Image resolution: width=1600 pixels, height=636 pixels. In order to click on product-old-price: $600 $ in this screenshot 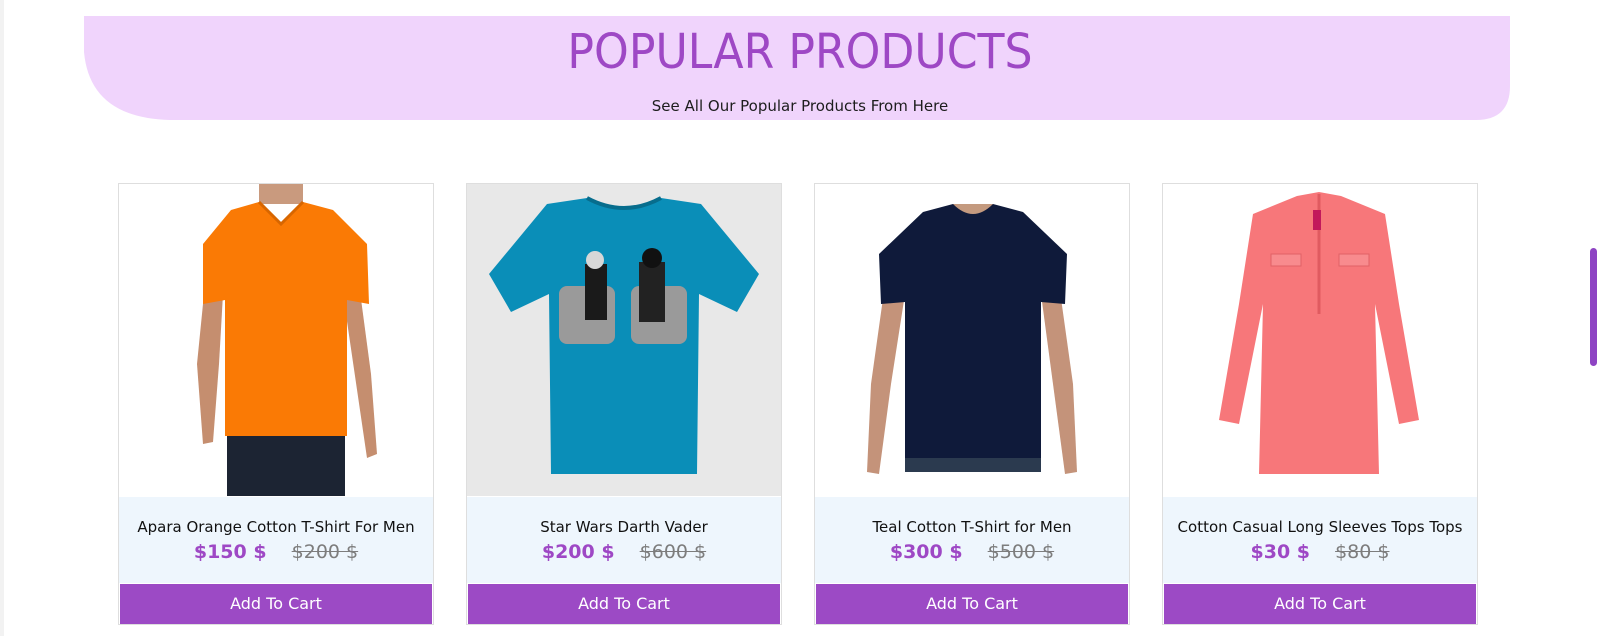, I will do `click(673, 552)`.